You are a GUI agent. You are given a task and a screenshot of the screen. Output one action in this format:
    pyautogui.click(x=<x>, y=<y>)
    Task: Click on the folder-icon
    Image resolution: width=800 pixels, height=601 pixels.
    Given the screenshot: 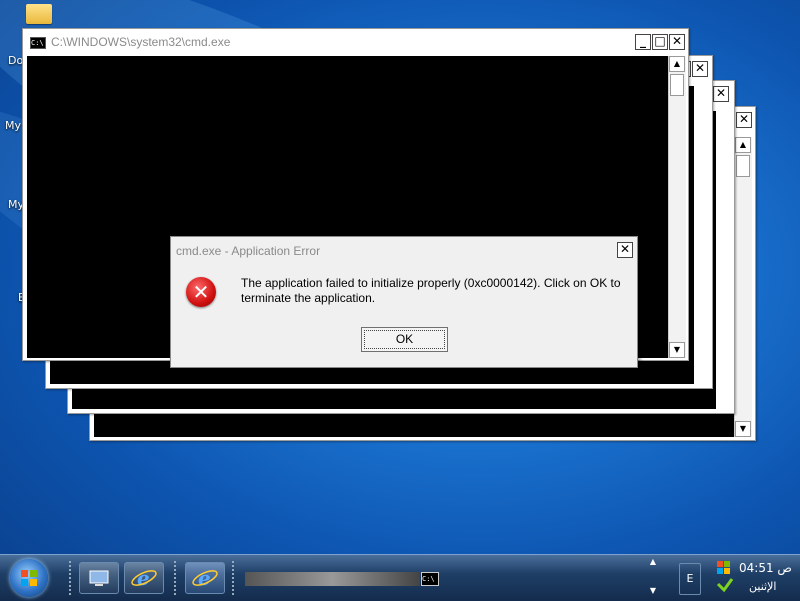 What is the action you would take?
    pyautogui.click(x=39, y=14)
    